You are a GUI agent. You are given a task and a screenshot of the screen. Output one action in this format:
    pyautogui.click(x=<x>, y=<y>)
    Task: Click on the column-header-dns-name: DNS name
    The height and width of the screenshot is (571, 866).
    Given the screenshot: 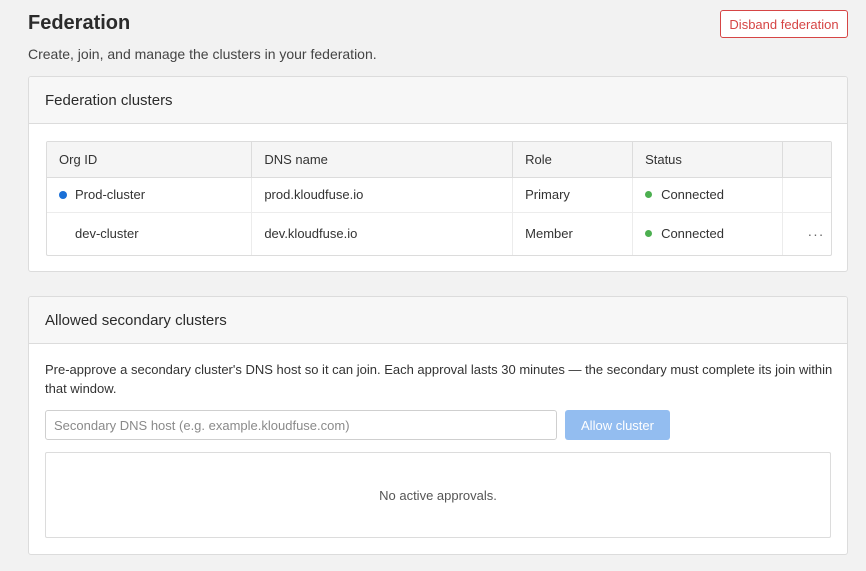 What is the action you would take?
    pyautogui.click(x=382, y=160)
    